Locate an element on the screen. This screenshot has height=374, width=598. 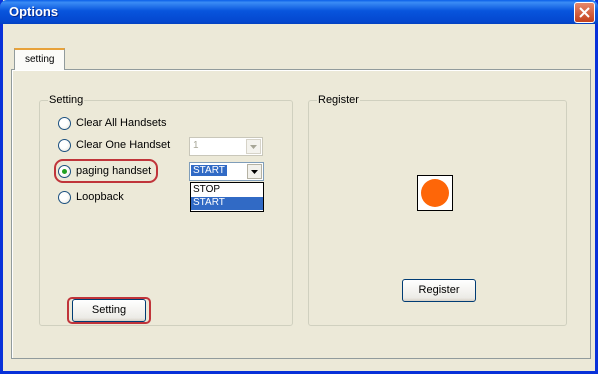
radio-paging-handset: paging handset is located at coordinates (106, 172).